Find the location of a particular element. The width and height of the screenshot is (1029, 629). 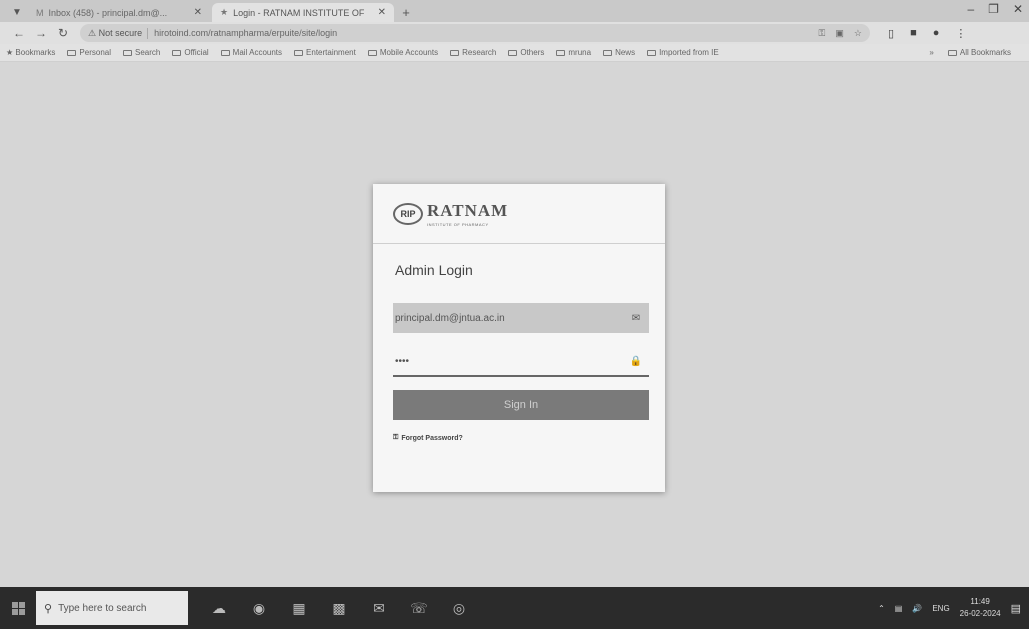

new-tab-button: + is located at coordinates (406, 12).